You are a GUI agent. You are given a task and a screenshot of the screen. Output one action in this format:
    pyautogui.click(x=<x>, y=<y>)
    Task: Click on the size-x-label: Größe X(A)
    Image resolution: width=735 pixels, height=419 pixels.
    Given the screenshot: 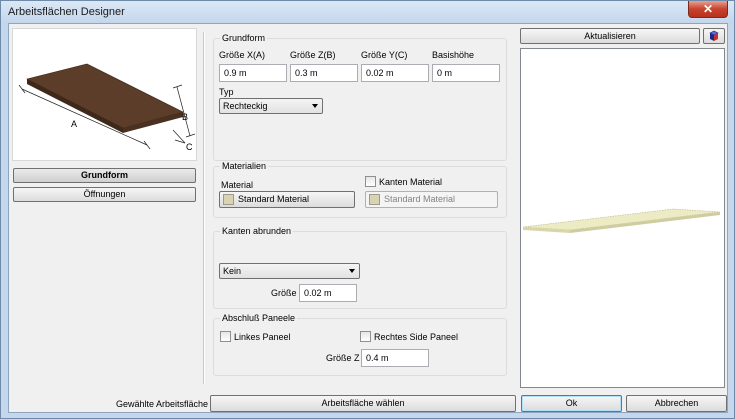 What is the action you would take?
    pyautogui.click(x=242, y=55)
    